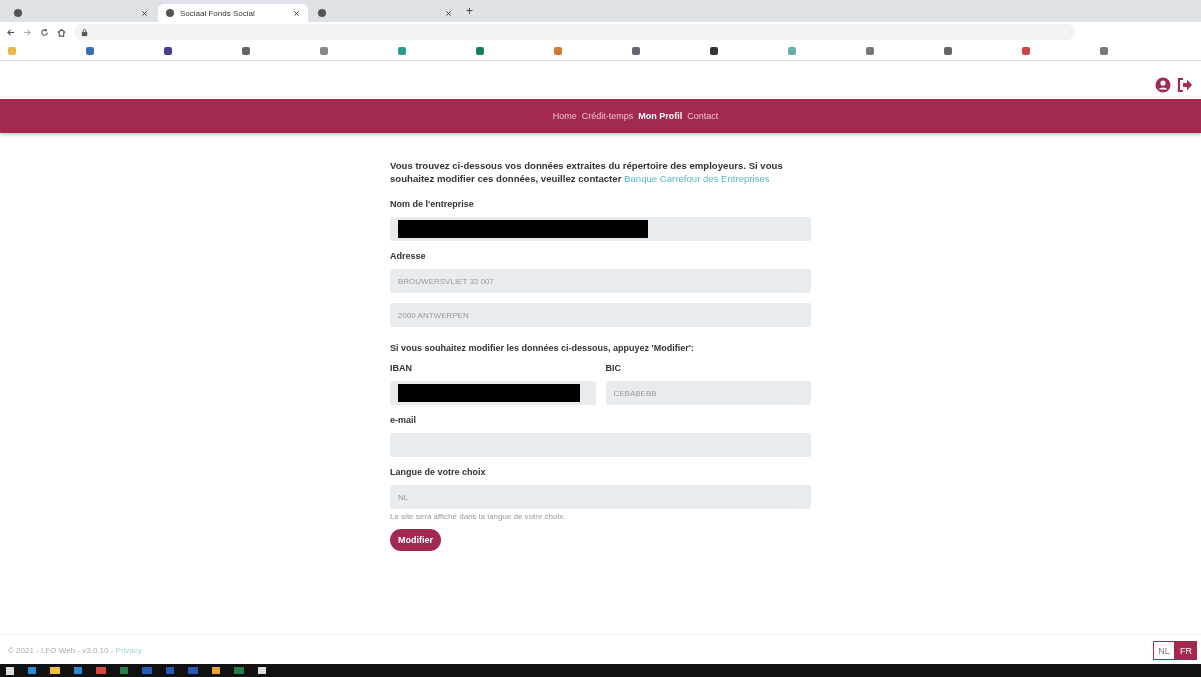 This screenshot has width=1201, height=677. Describe the element at coordinates (84, 32) in the screenshot. I see `lock-icon` at that location.